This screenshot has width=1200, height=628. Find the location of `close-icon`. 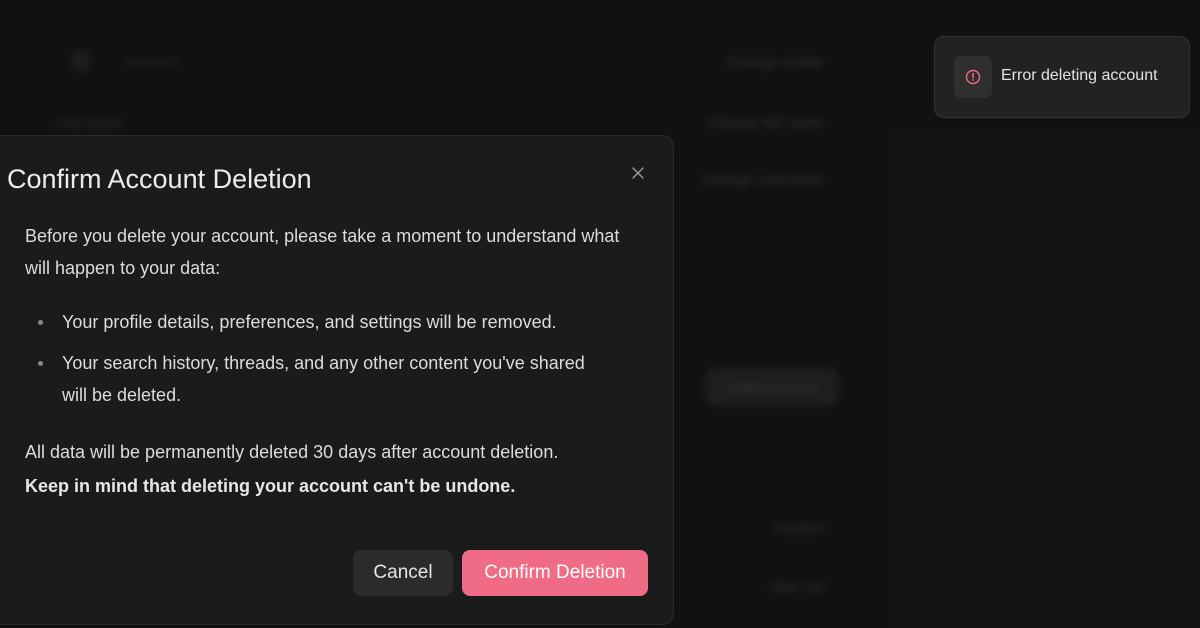

close-icon is located at coordinates (638, 173).